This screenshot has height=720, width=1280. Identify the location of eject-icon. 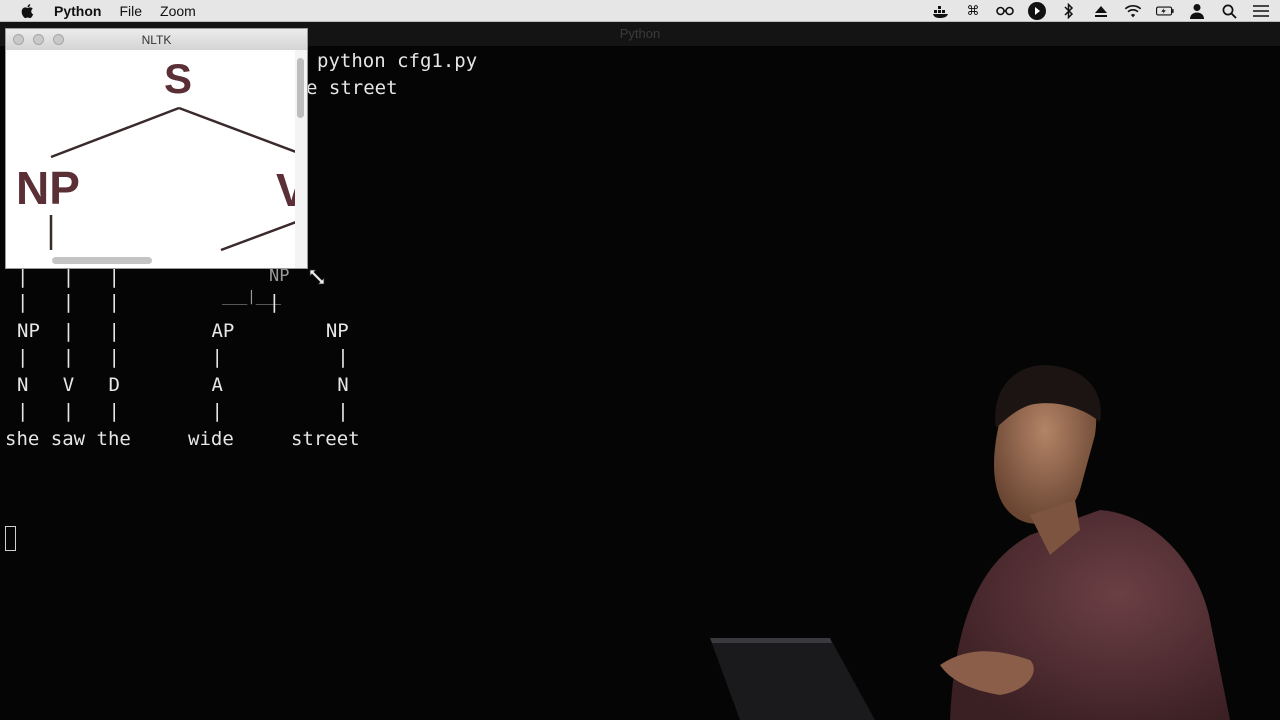
(1101, 11).